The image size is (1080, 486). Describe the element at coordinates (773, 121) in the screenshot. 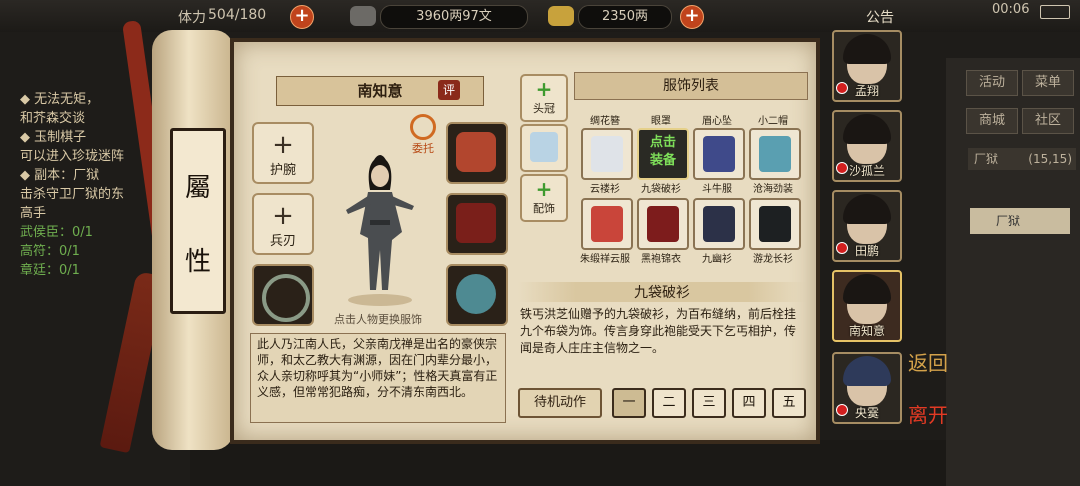

I see `costume-name: 小二帽` at that location.